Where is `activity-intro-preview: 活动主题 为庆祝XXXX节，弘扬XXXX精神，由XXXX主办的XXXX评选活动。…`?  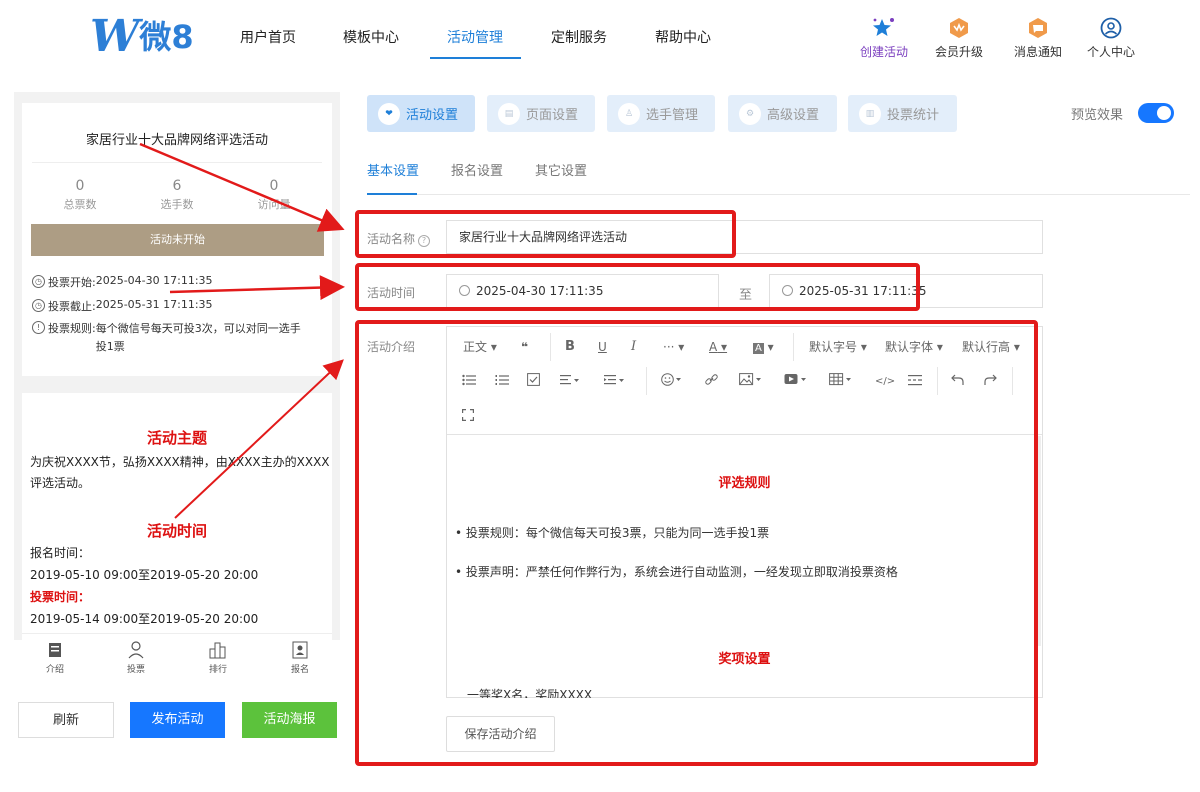
activity-intro-preview: 活动主题 为庆祝XXXX节，弘扬XXXX精神，由XXXX主办的XXXX评选活动。… is located at coordinates (177, 513).